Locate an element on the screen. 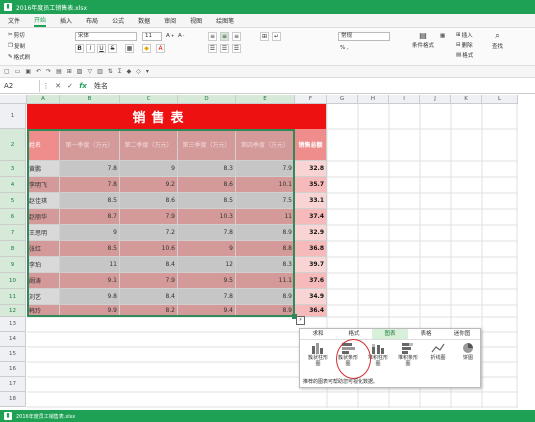  name-cell: 刘艺 is located at coordinates (43, 297).